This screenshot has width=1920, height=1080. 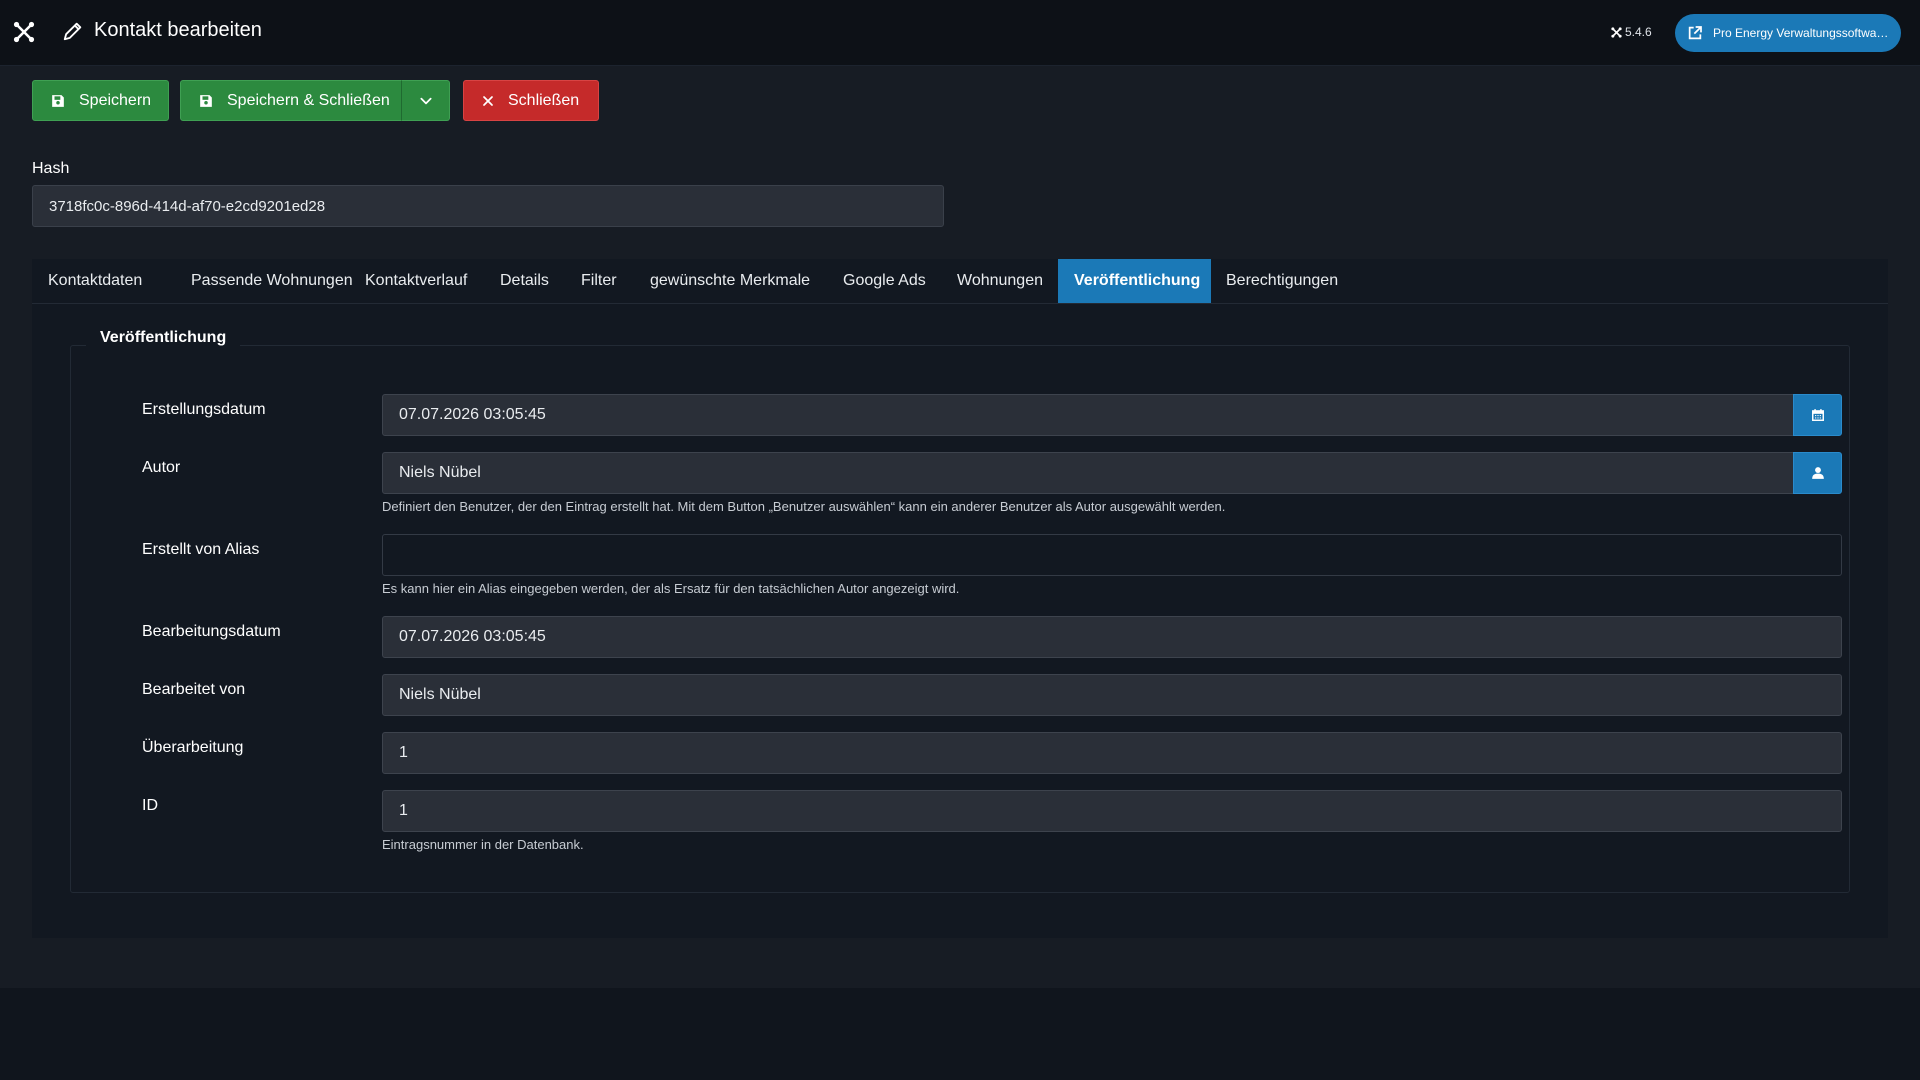 What do you see at coordinates (1112, 637) in the screenshot?
I see `modified-date-input: 07.07.2026 03:05:45` at bounding box center [1112, 637].